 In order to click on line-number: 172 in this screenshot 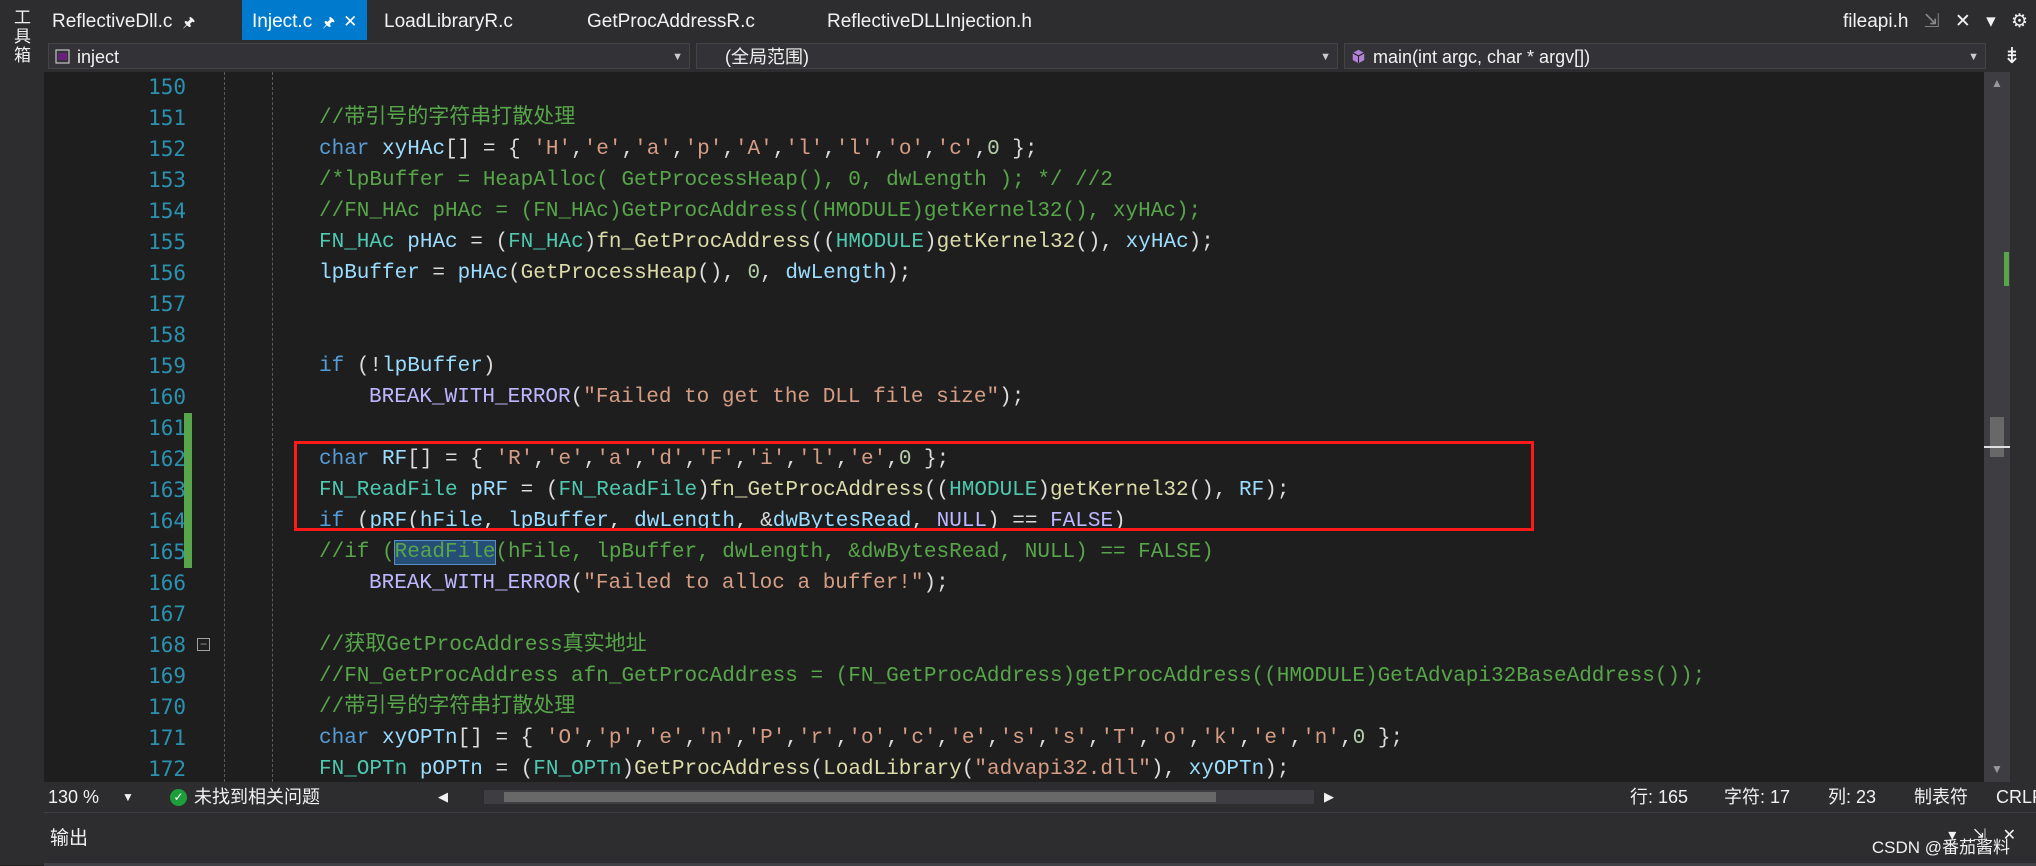, I will do `click(167, 769)`.